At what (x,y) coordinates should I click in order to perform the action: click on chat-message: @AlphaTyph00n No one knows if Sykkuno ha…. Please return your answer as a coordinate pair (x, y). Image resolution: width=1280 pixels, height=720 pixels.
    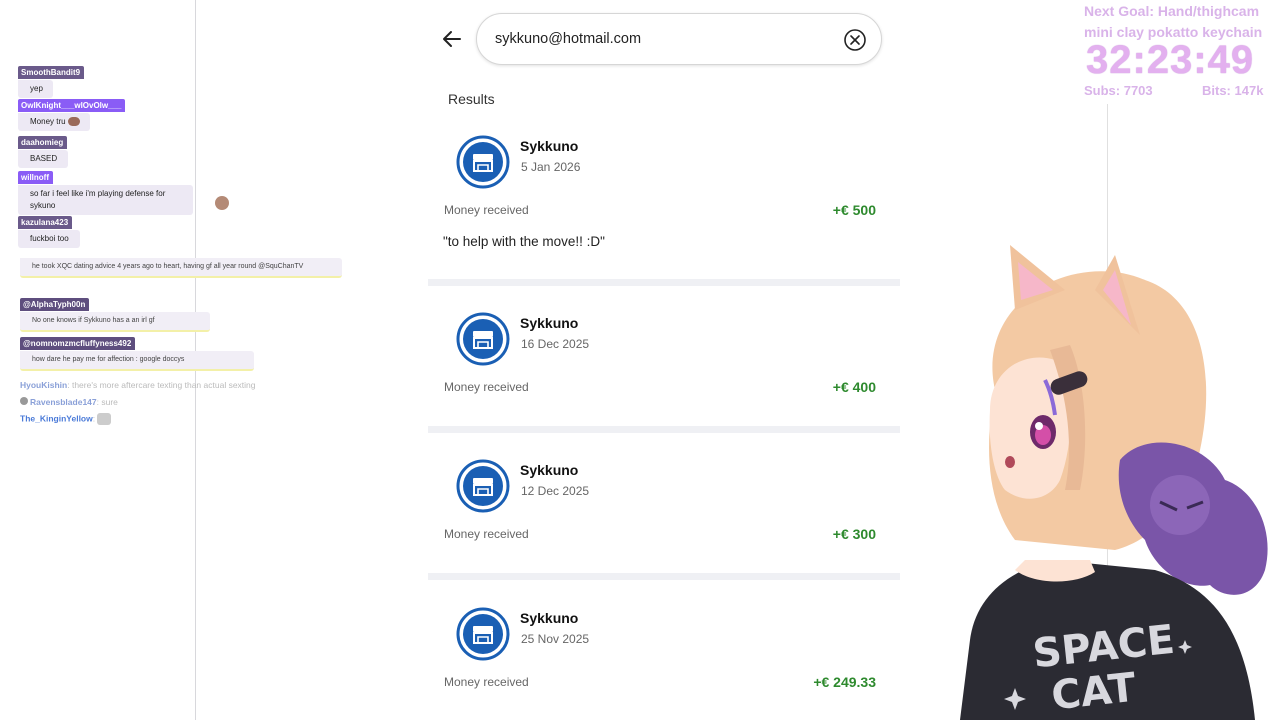
    Looking at the image, I should click on (115, 313).